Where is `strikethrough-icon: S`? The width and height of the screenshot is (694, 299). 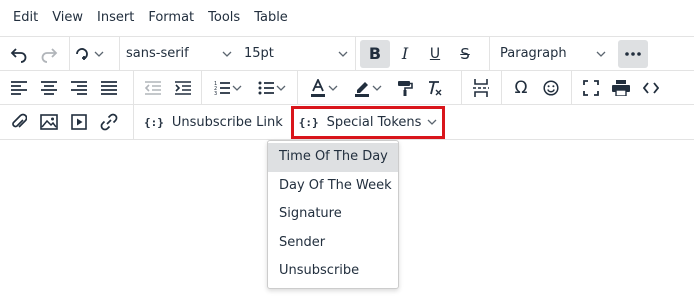
strikethrough-icon: S is located at coordinates (465, 53).